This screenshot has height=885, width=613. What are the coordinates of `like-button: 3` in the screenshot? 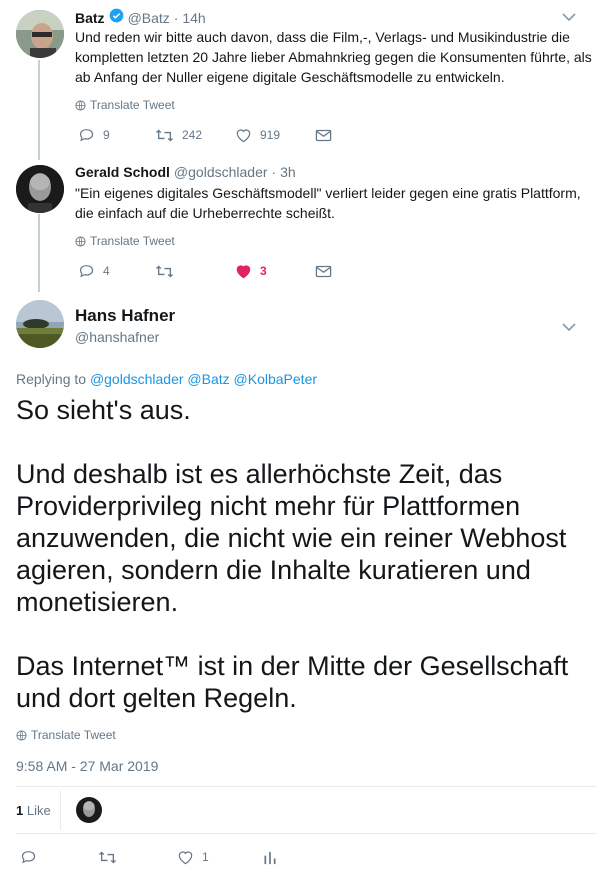 It's located at (275, 271).